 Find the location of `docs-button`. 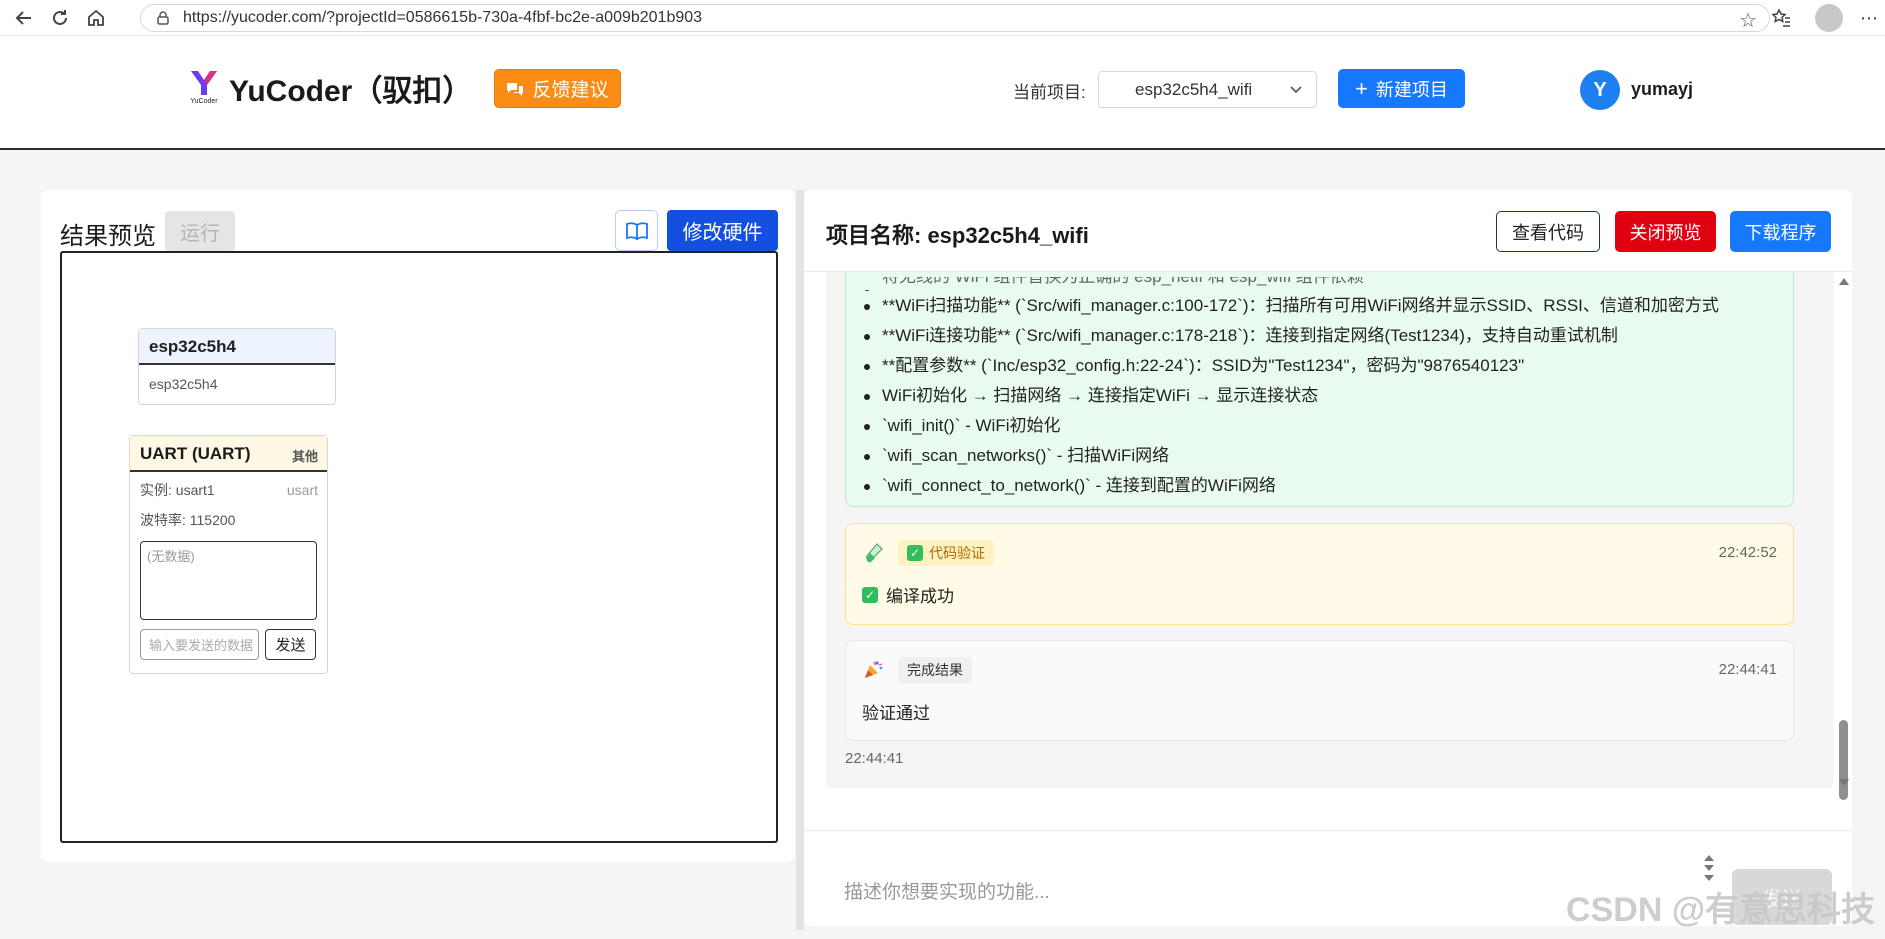

docs-button is located at coordinates (636, 230).